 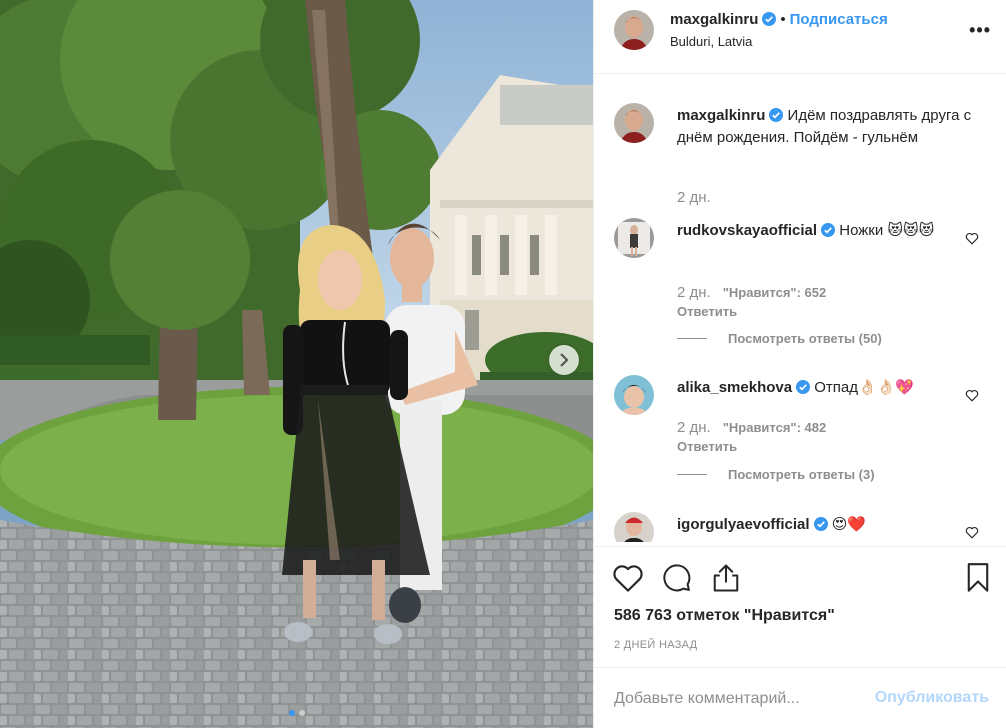 What do you see at coordinates (801, 474) in the screenshot?
I see `view-replies-label: Посмотреть ответы (3)` at bounding box center [801, 474].